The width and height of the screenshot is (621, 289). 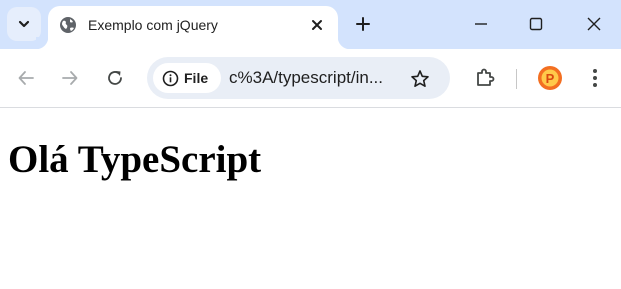 I want to click on minimize-icon, so click(x=481, y=24).